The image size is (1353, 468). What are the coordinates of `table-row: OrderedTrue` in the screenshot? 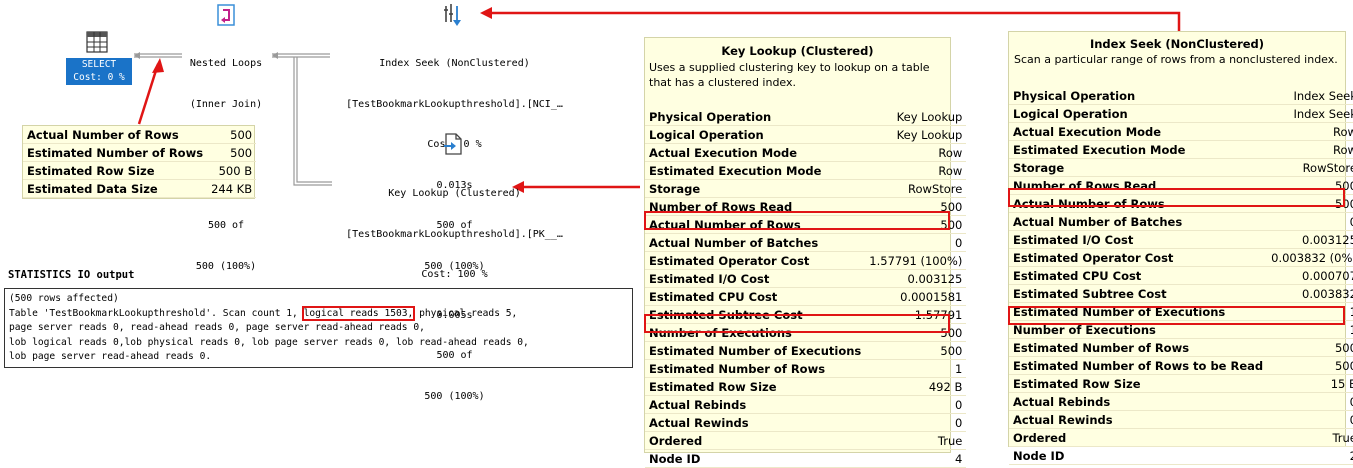 It's located at (806, 440).